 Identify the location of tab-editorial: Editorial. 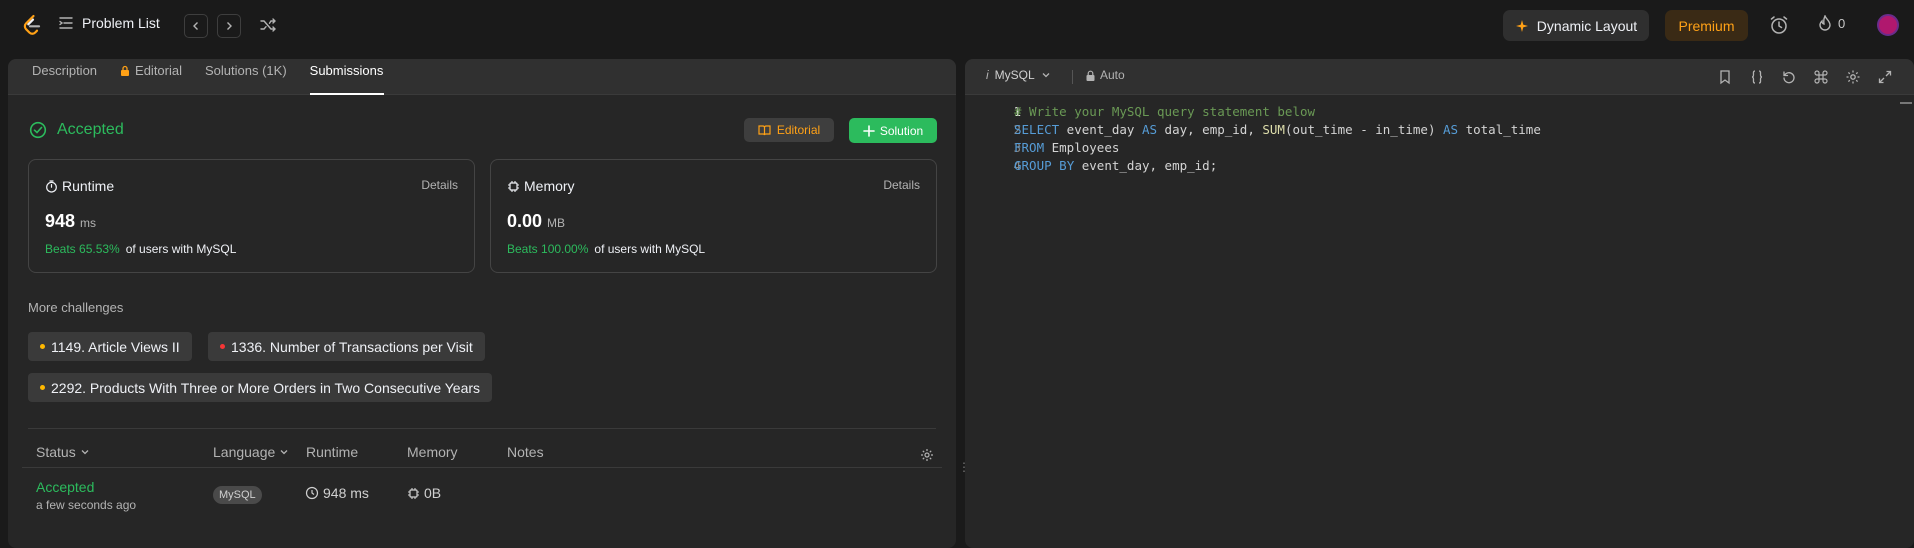
(154, 76).